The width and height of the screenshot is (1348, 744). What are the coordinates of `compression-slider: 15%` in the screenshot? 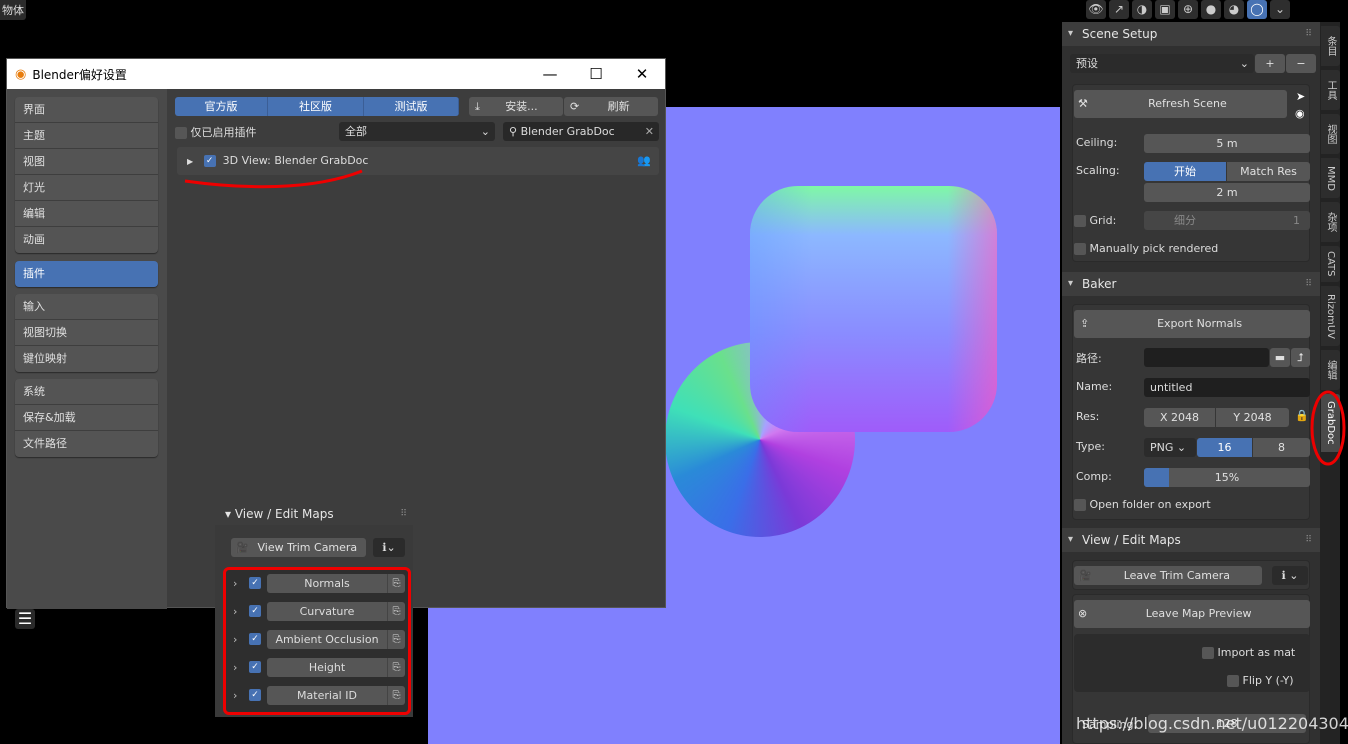 It's located at (1227, 477).